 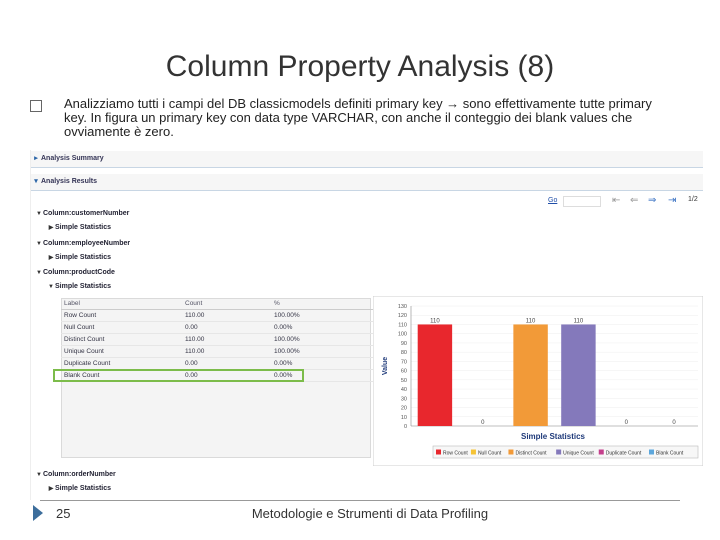 What do you see at coordinates (86, 213) in the screenshot?
I see `tree-column-label: Column:customerNumber` at bounding box center [86, 213].